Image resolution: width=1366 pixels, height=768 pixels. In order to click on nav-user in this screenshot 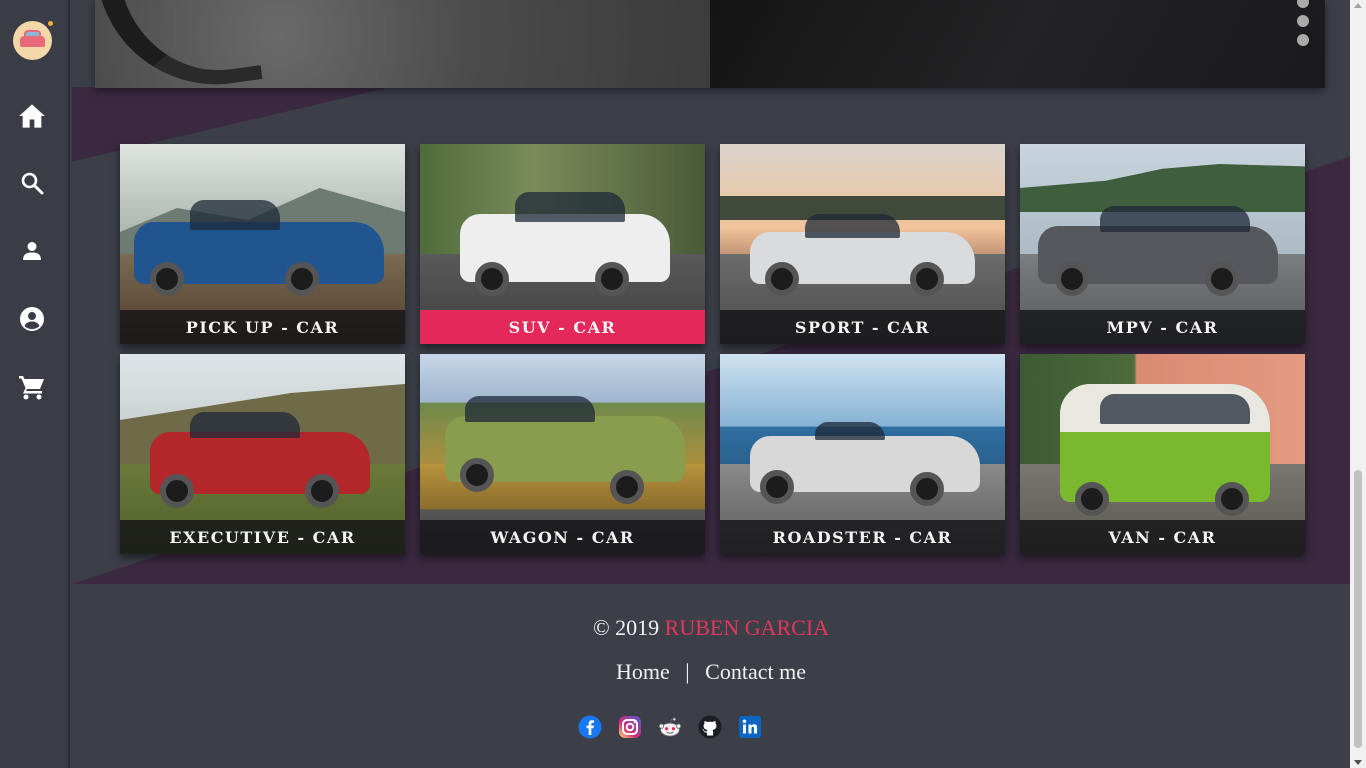, I will do `click(32, 251)`.